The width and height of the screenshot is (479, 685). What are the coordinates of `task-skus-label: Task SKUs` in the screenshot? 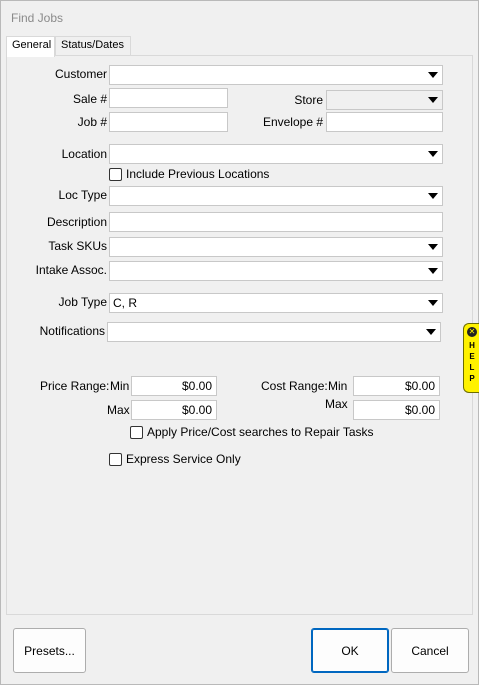 It's located at (77, 246).